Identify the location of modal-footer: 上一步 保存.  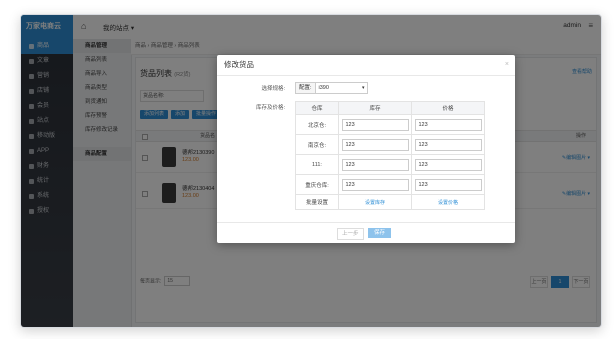
(366, 232).